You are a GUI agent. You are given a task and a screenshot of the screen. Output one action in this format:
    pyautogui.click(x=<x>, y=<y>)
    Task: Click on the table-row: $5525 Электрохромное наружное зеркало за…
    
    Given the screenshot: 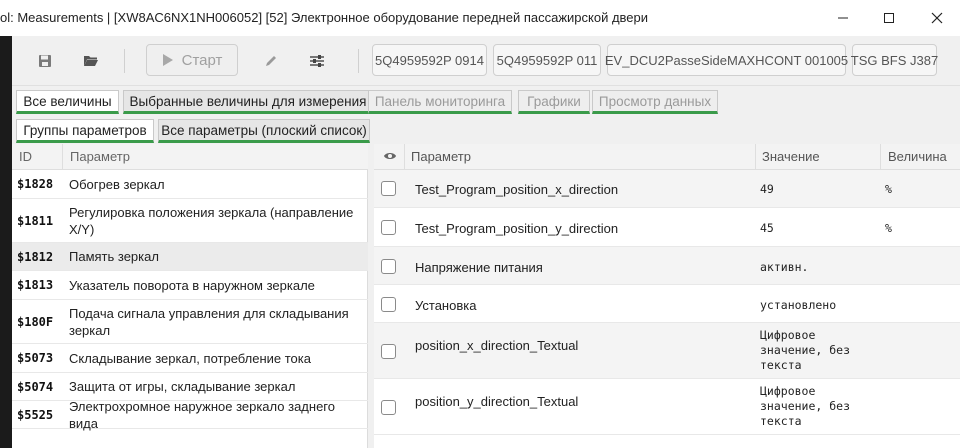 What is the action you would take?
    pyautogui.click(x=190, y=414)
    